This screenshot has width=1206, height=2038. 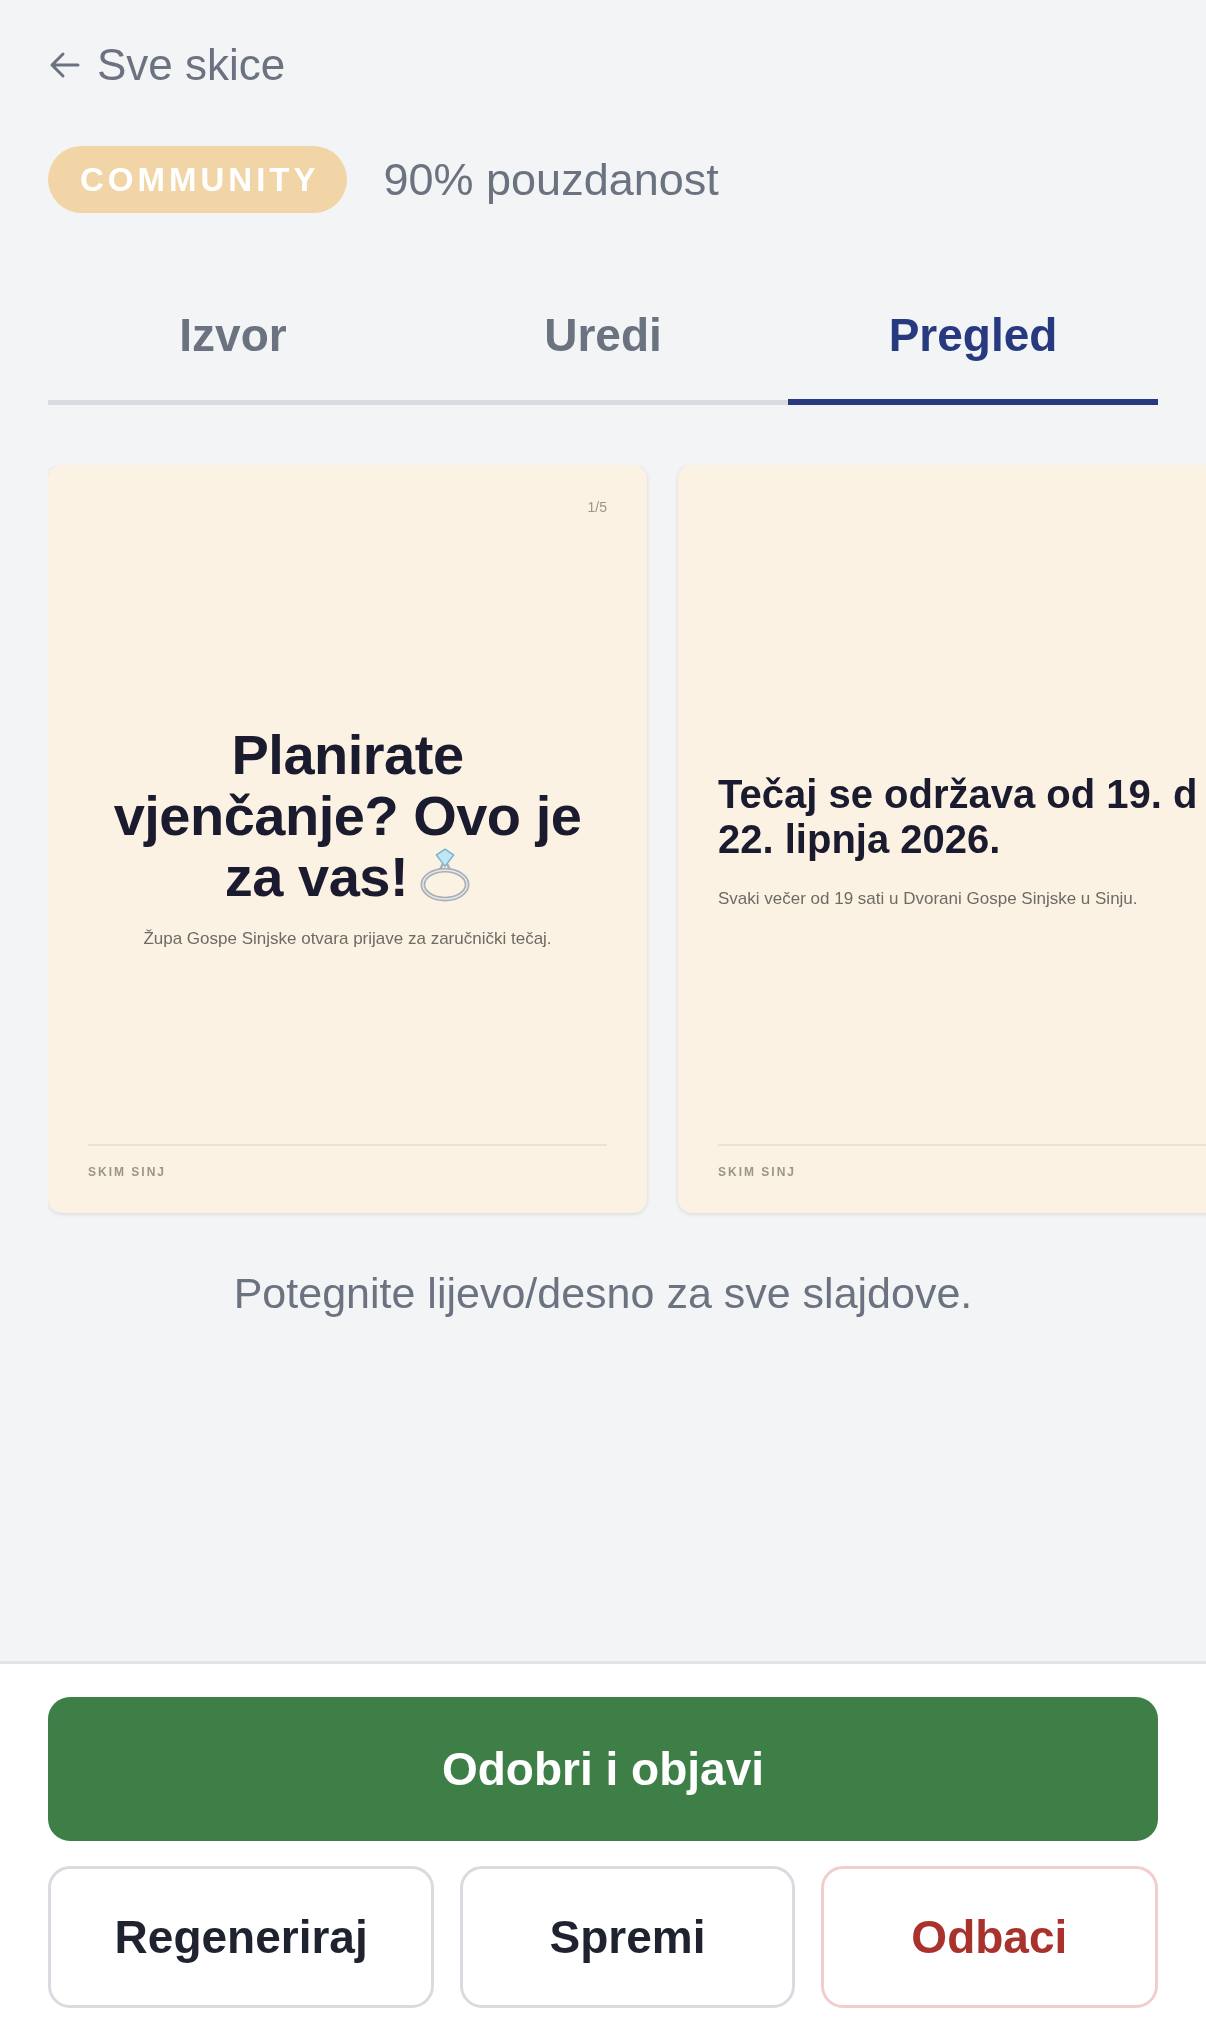 I want to click on tab: Pregled, so click(x=973, y=341).